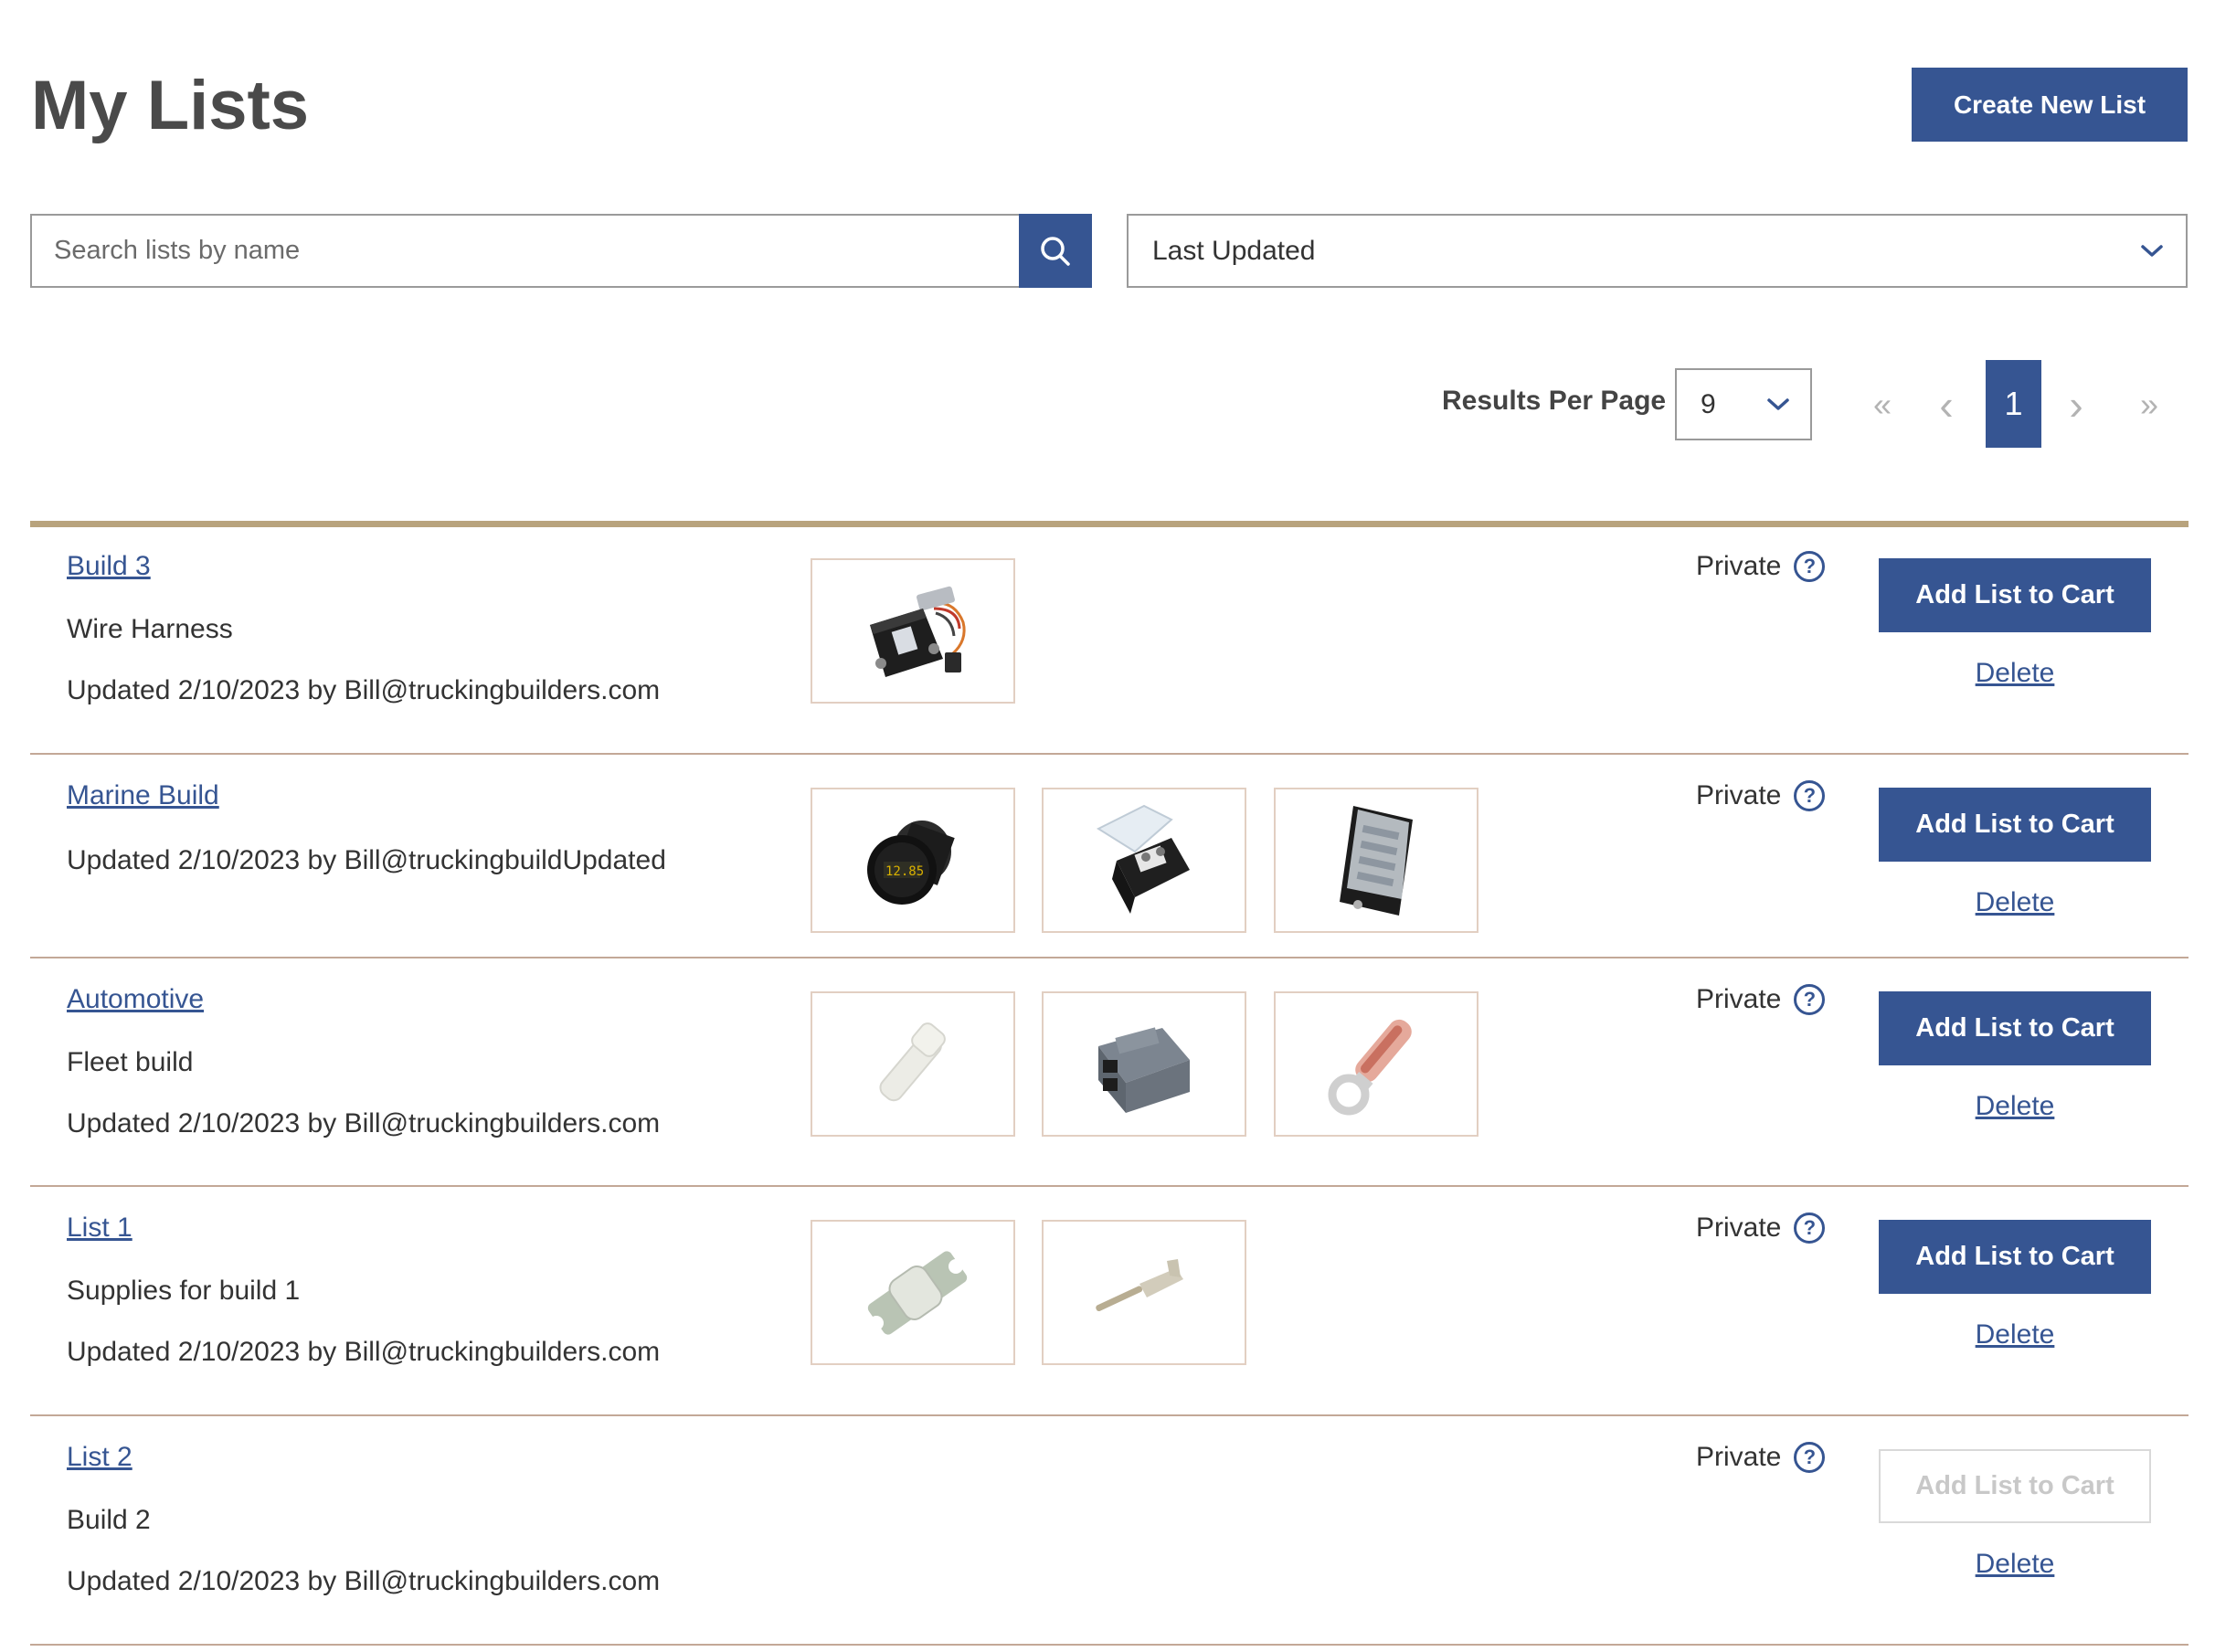  I want to click on wedge-seal-plug-icon, so click(913, 1061).